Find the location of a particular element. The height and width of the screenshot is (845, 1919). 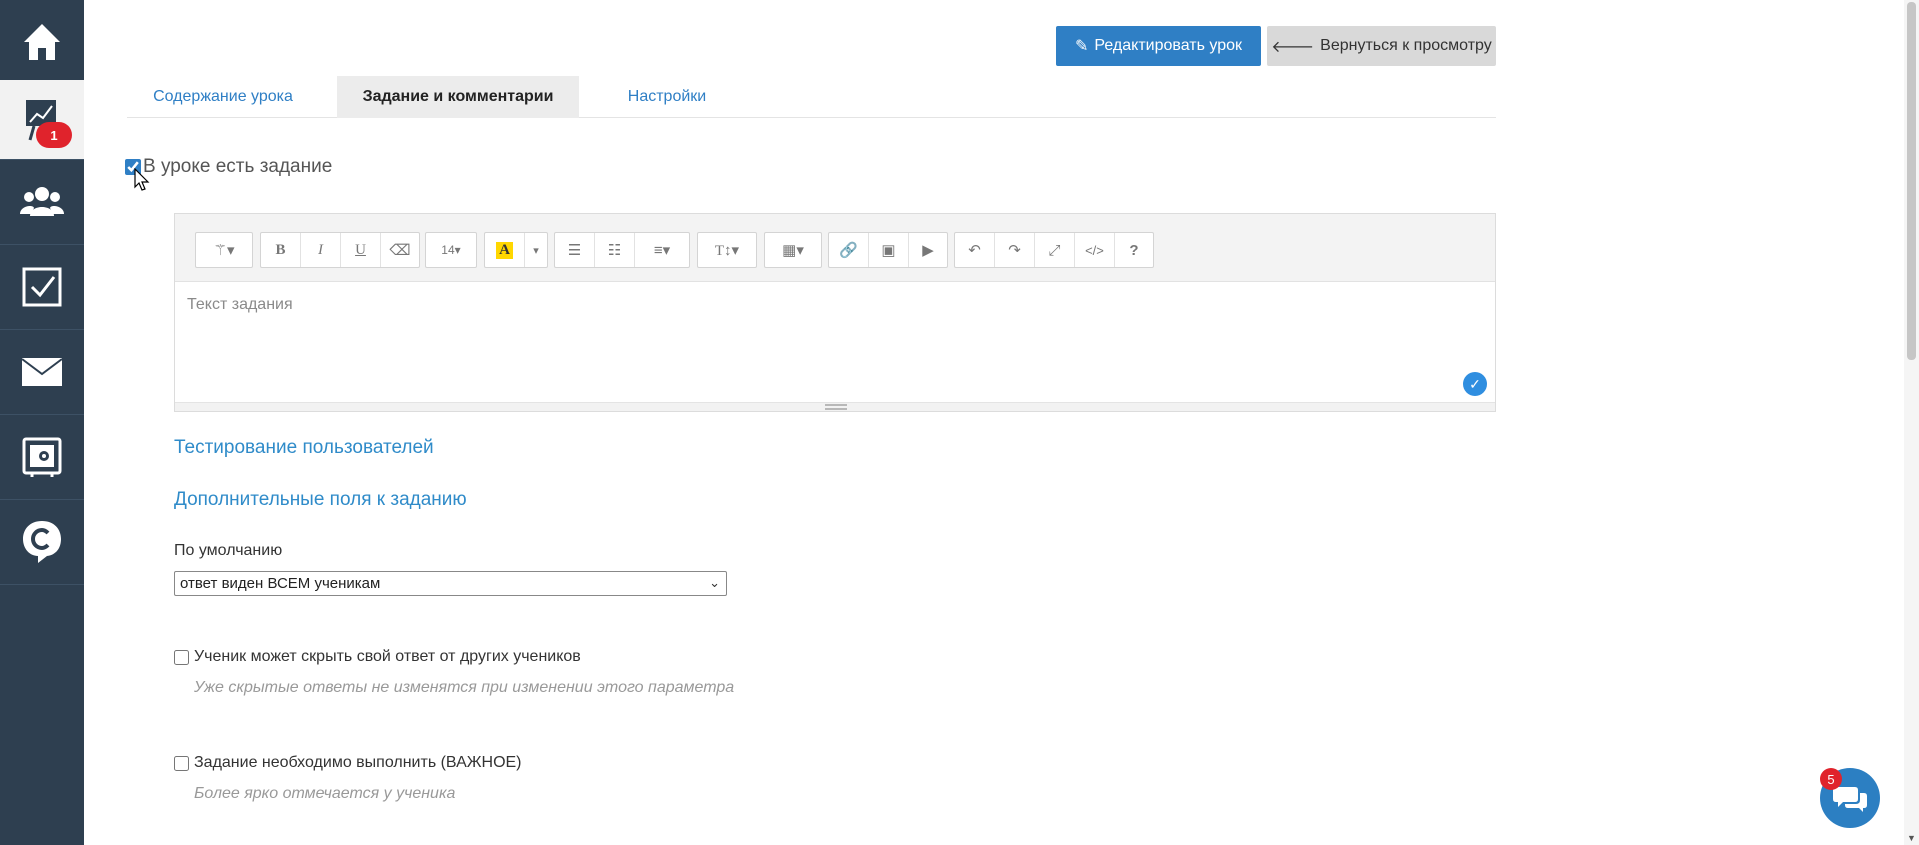

link-icon: 🔗 is located at coordinates (849, 250).